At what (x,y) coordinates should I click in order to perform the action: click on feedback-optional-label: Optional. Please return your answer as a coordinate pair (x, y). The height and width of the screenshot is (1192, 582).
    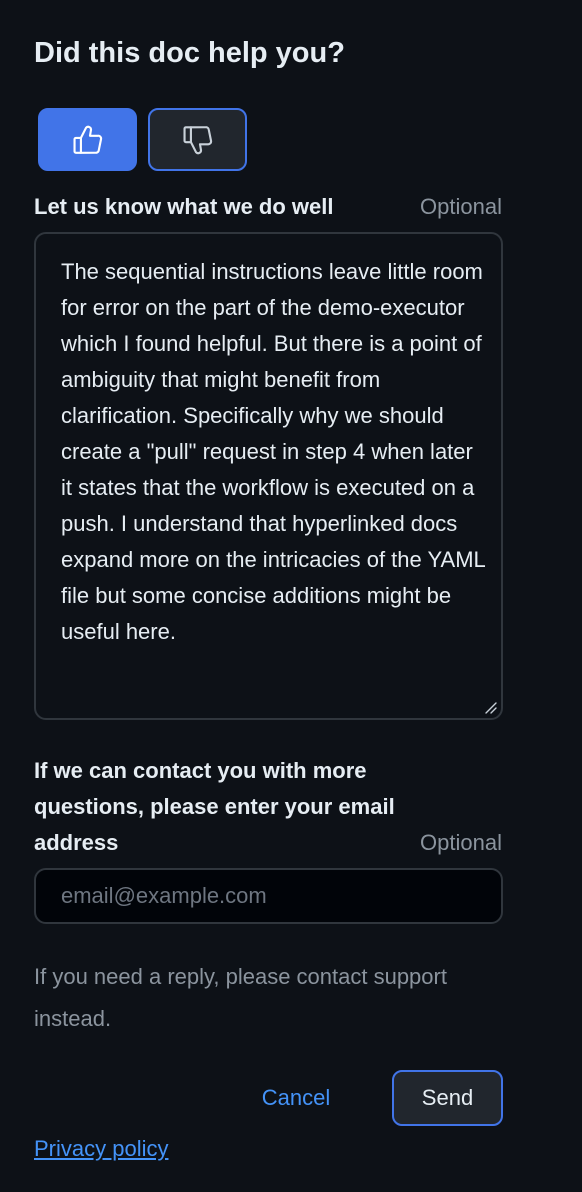
    Looking at the image, I should click on (461, 206).